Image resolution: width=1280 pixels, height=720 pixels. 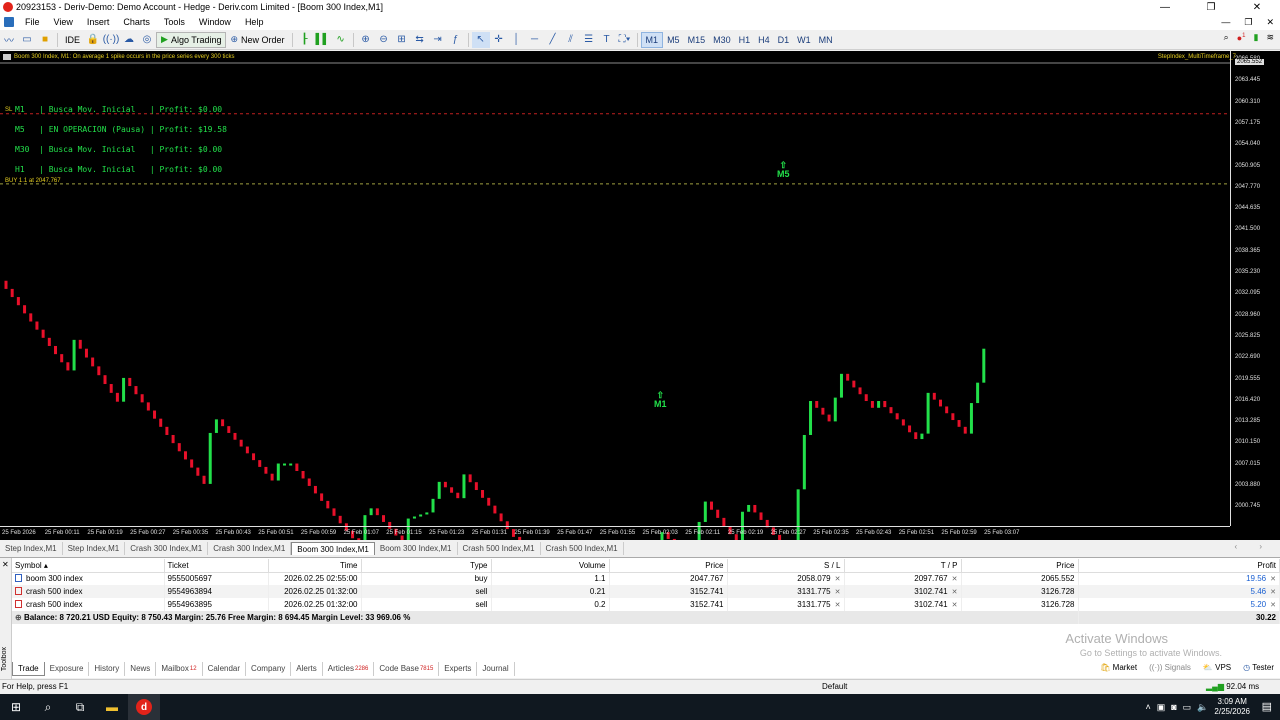 I want to click on timeframe-w1: W1, so click(x=804, y=40).